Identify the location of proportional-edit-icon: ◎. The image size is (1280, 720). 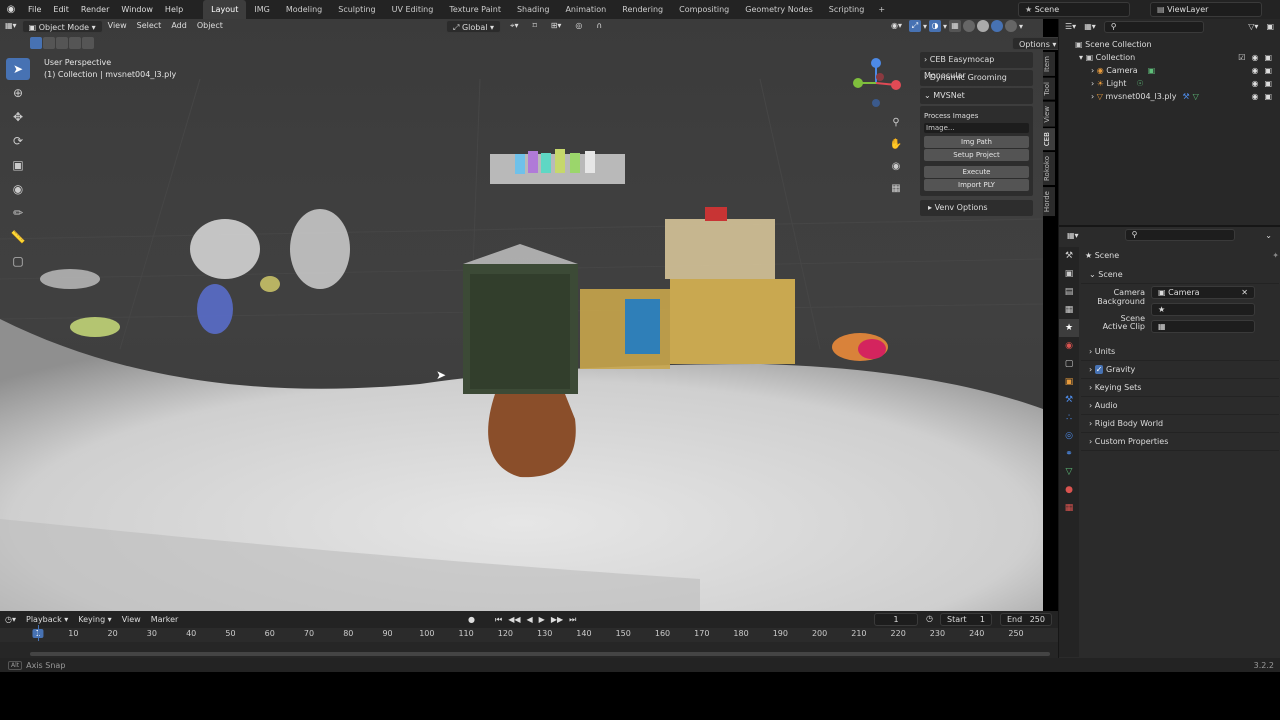
(578, 26).